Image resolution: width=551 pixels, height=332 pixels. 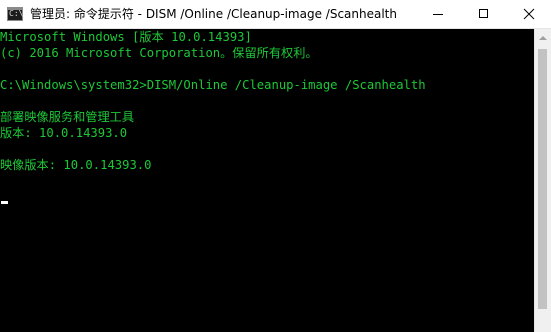 I want to click on console-line: 部署映像服务和管理工具, so click(x=67, y=117).